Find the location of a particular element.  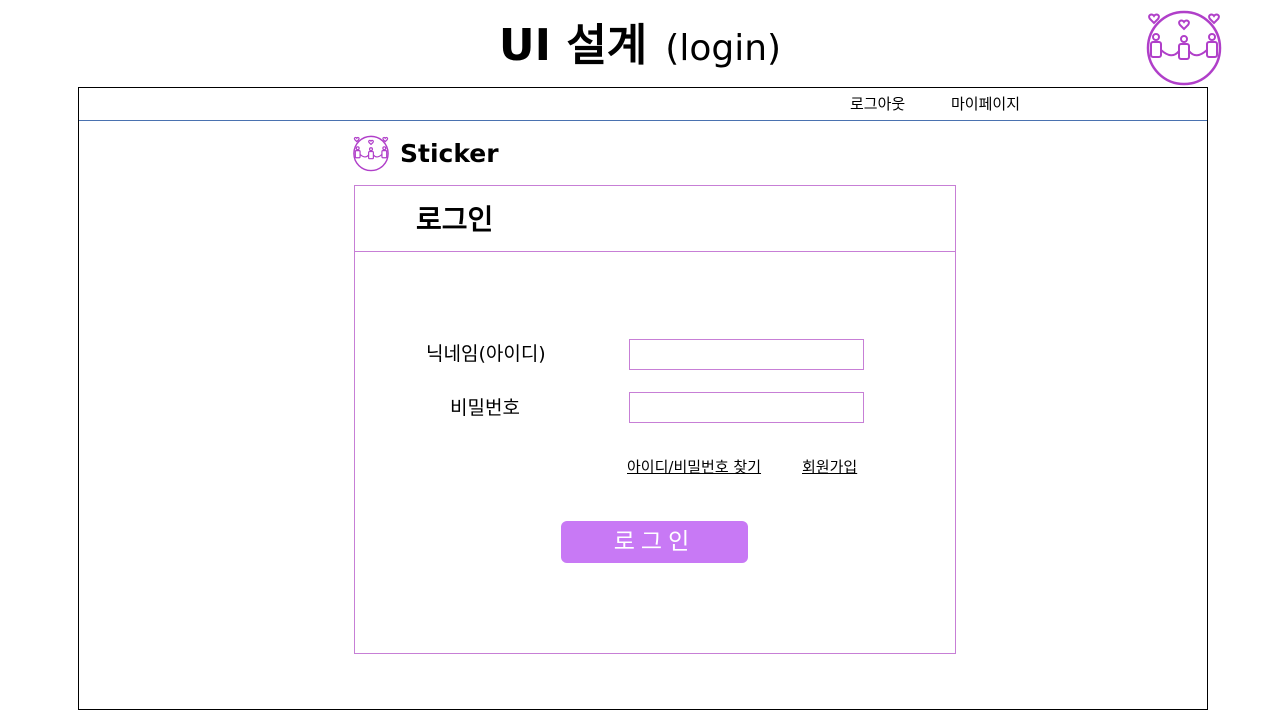

logout-link: 로그아웃 is located at coordinates (877, 104).